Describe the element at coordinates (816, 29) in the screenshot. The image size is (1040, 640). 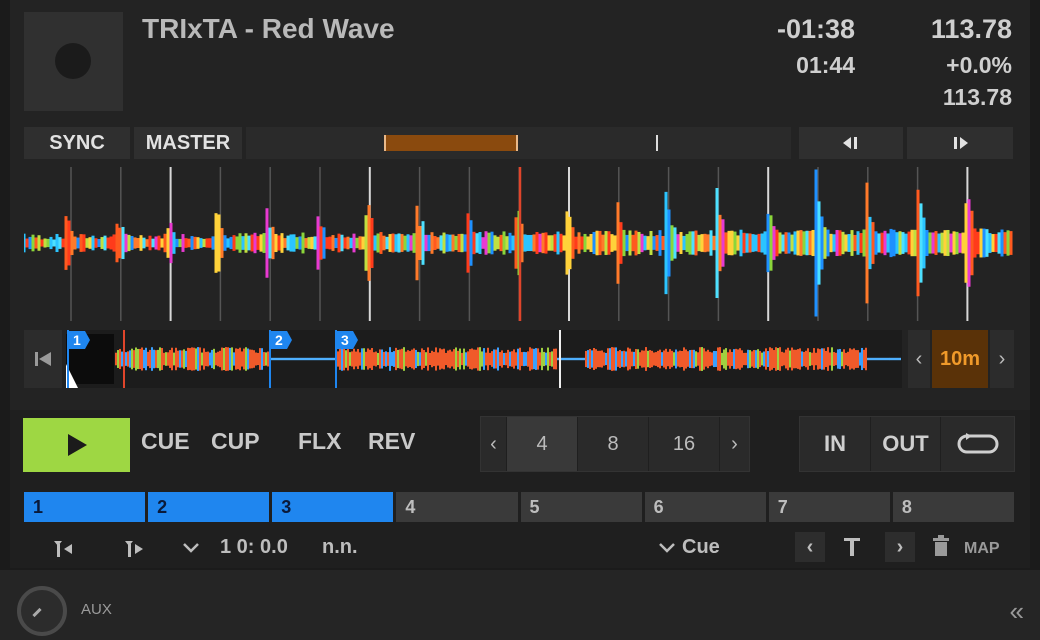
I see `time-remaining: -01:38` at that location.